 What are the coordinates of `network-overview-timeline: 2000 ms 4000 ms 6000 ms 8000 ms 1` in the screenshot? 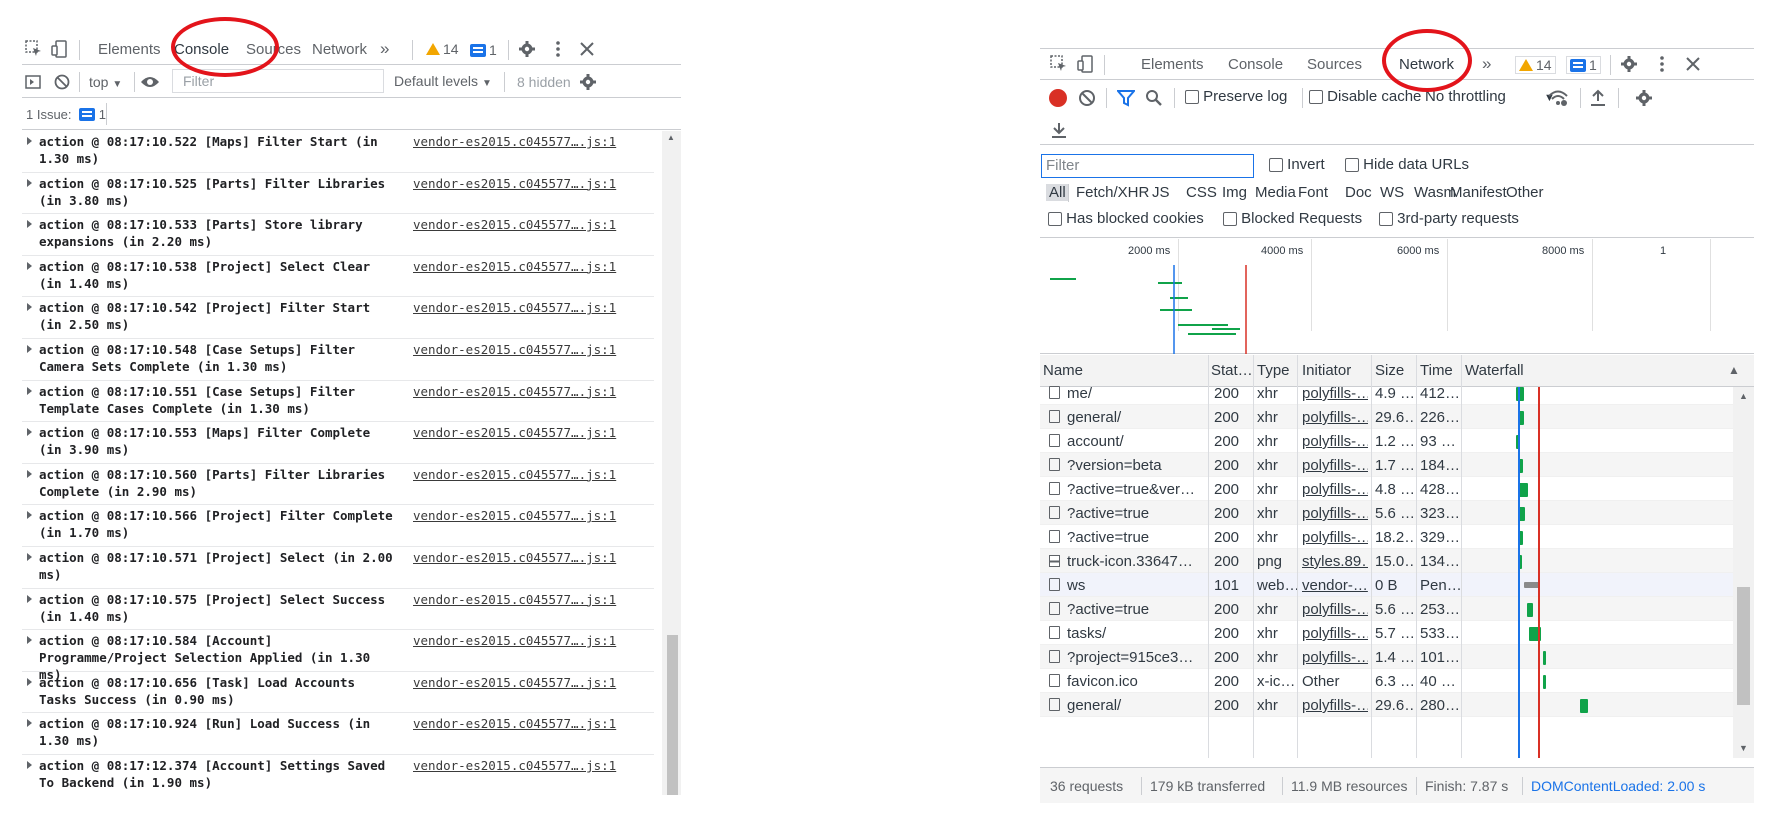 It's located at (1397, 296).